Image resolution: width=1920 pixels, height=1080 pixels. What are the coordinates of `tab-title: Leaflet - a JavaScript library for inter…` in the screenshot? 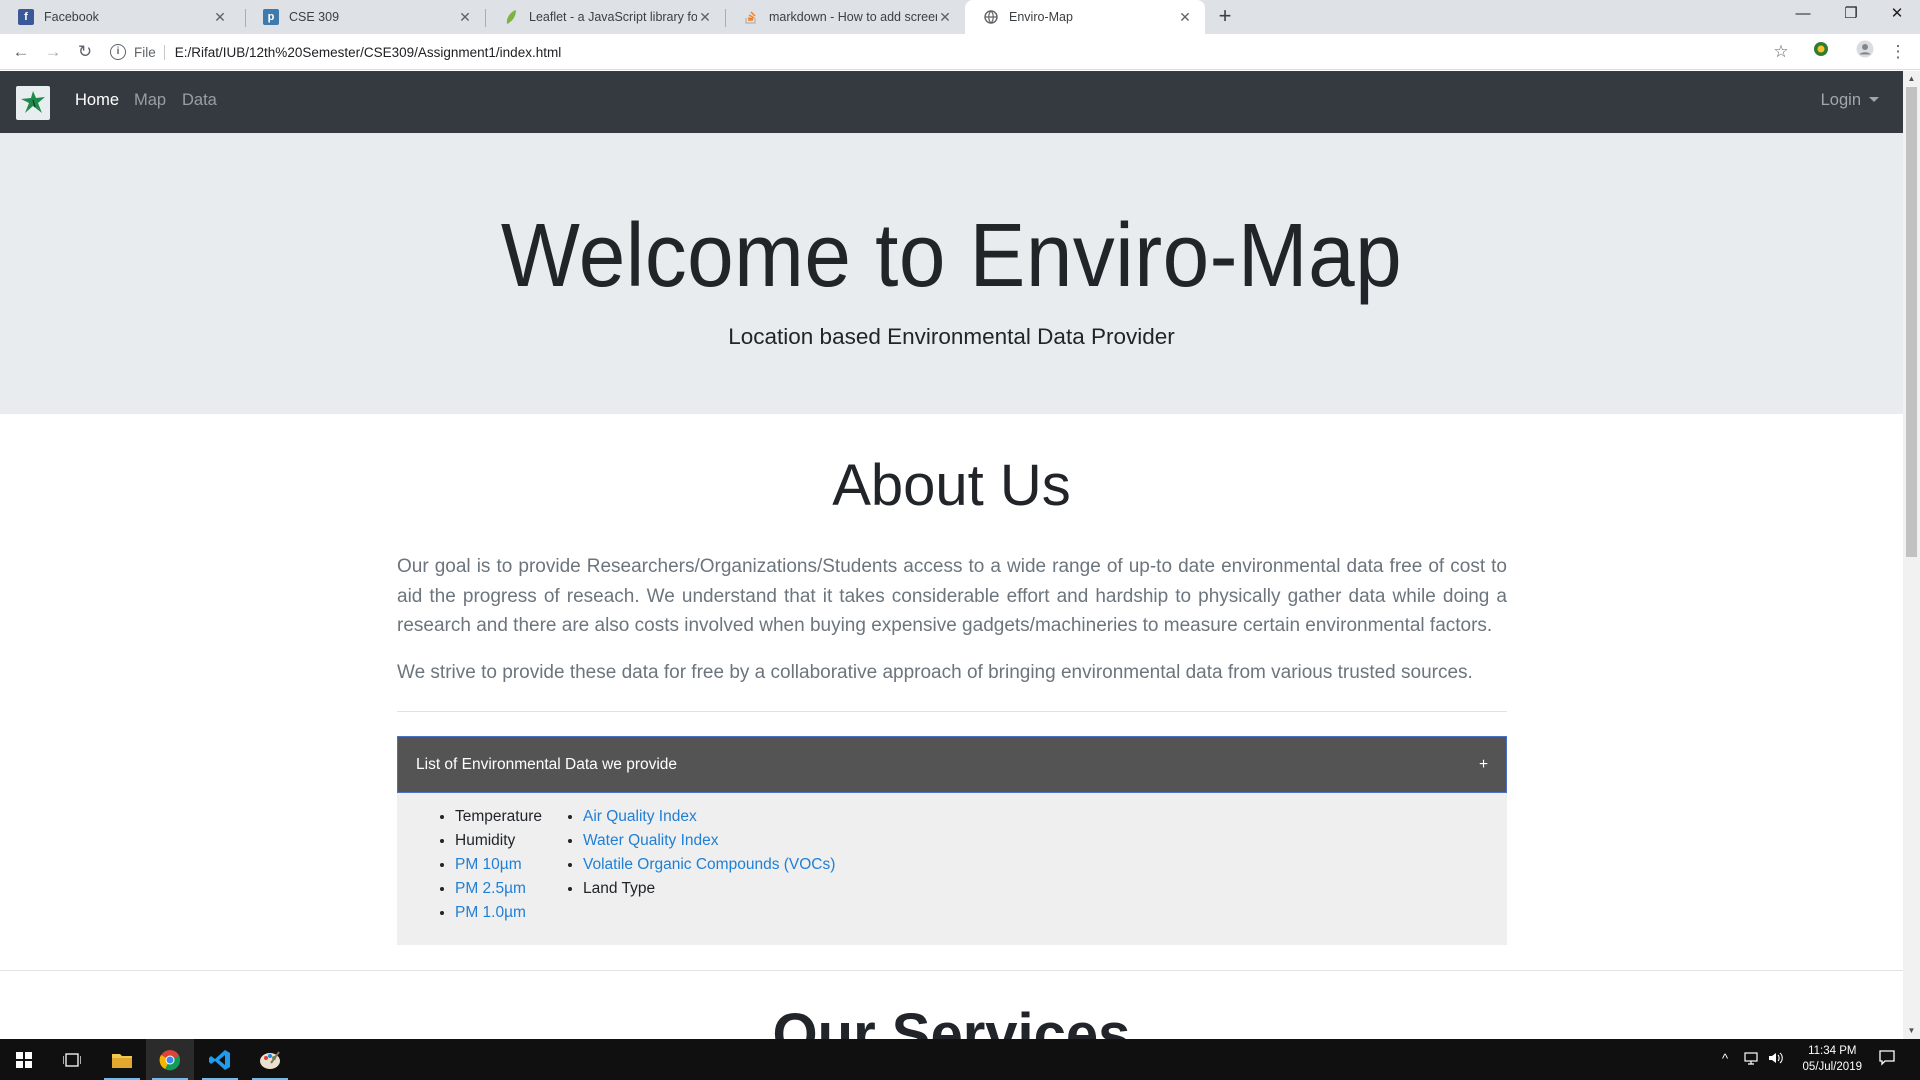 It's located at (613, 17).